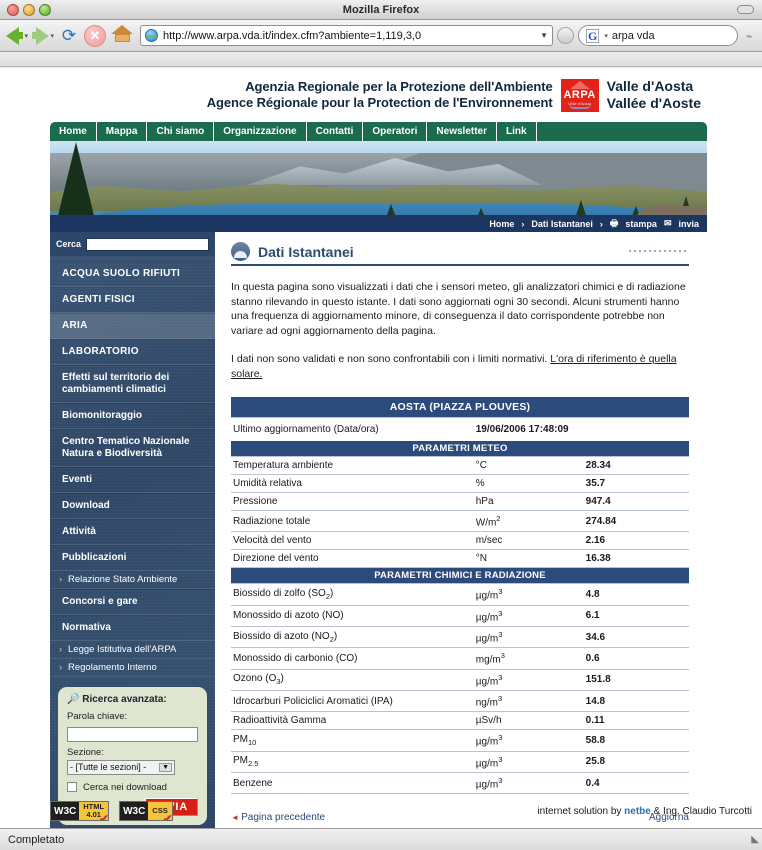 The height and width of the screenshot is (850, 762). What do you see at coordinates (755, 839) in the screenshot?
I see `resize-grip-icon: ◣` at bounding box center [755, 839].